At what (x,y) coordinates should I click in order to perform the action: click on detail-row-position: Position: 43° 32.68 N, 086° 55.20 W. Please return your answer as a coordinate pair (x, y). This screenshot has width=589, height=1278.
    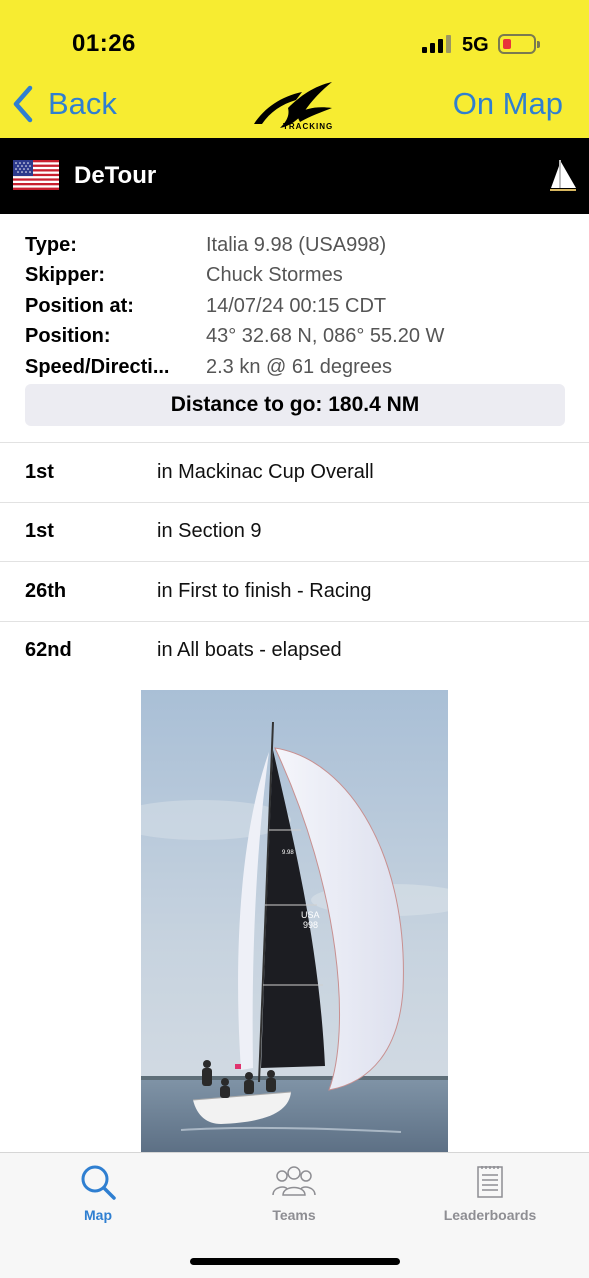
    Looking at the image, I should click on (295, 337).